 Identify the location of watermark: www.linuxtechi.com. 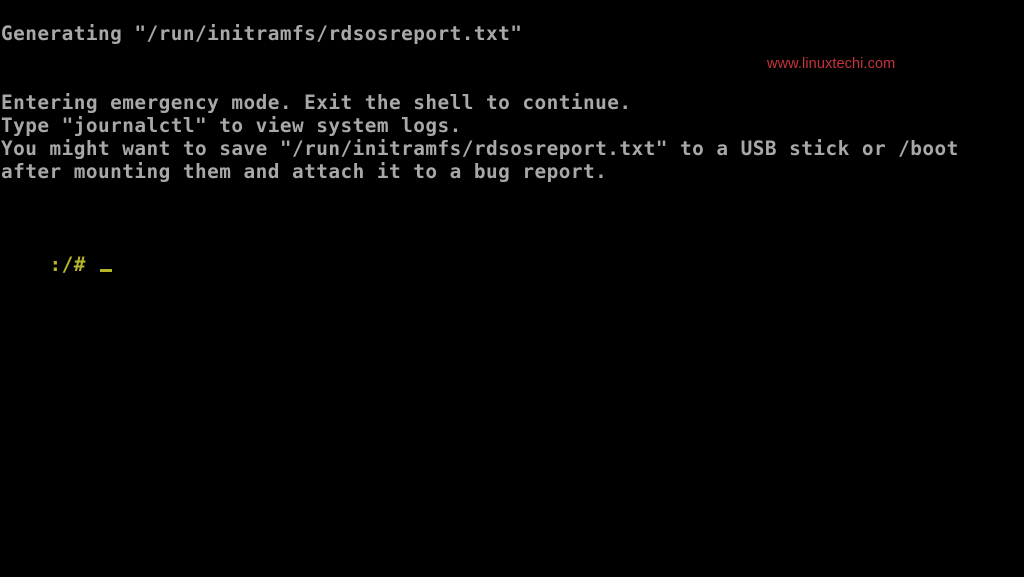
(831, 64).